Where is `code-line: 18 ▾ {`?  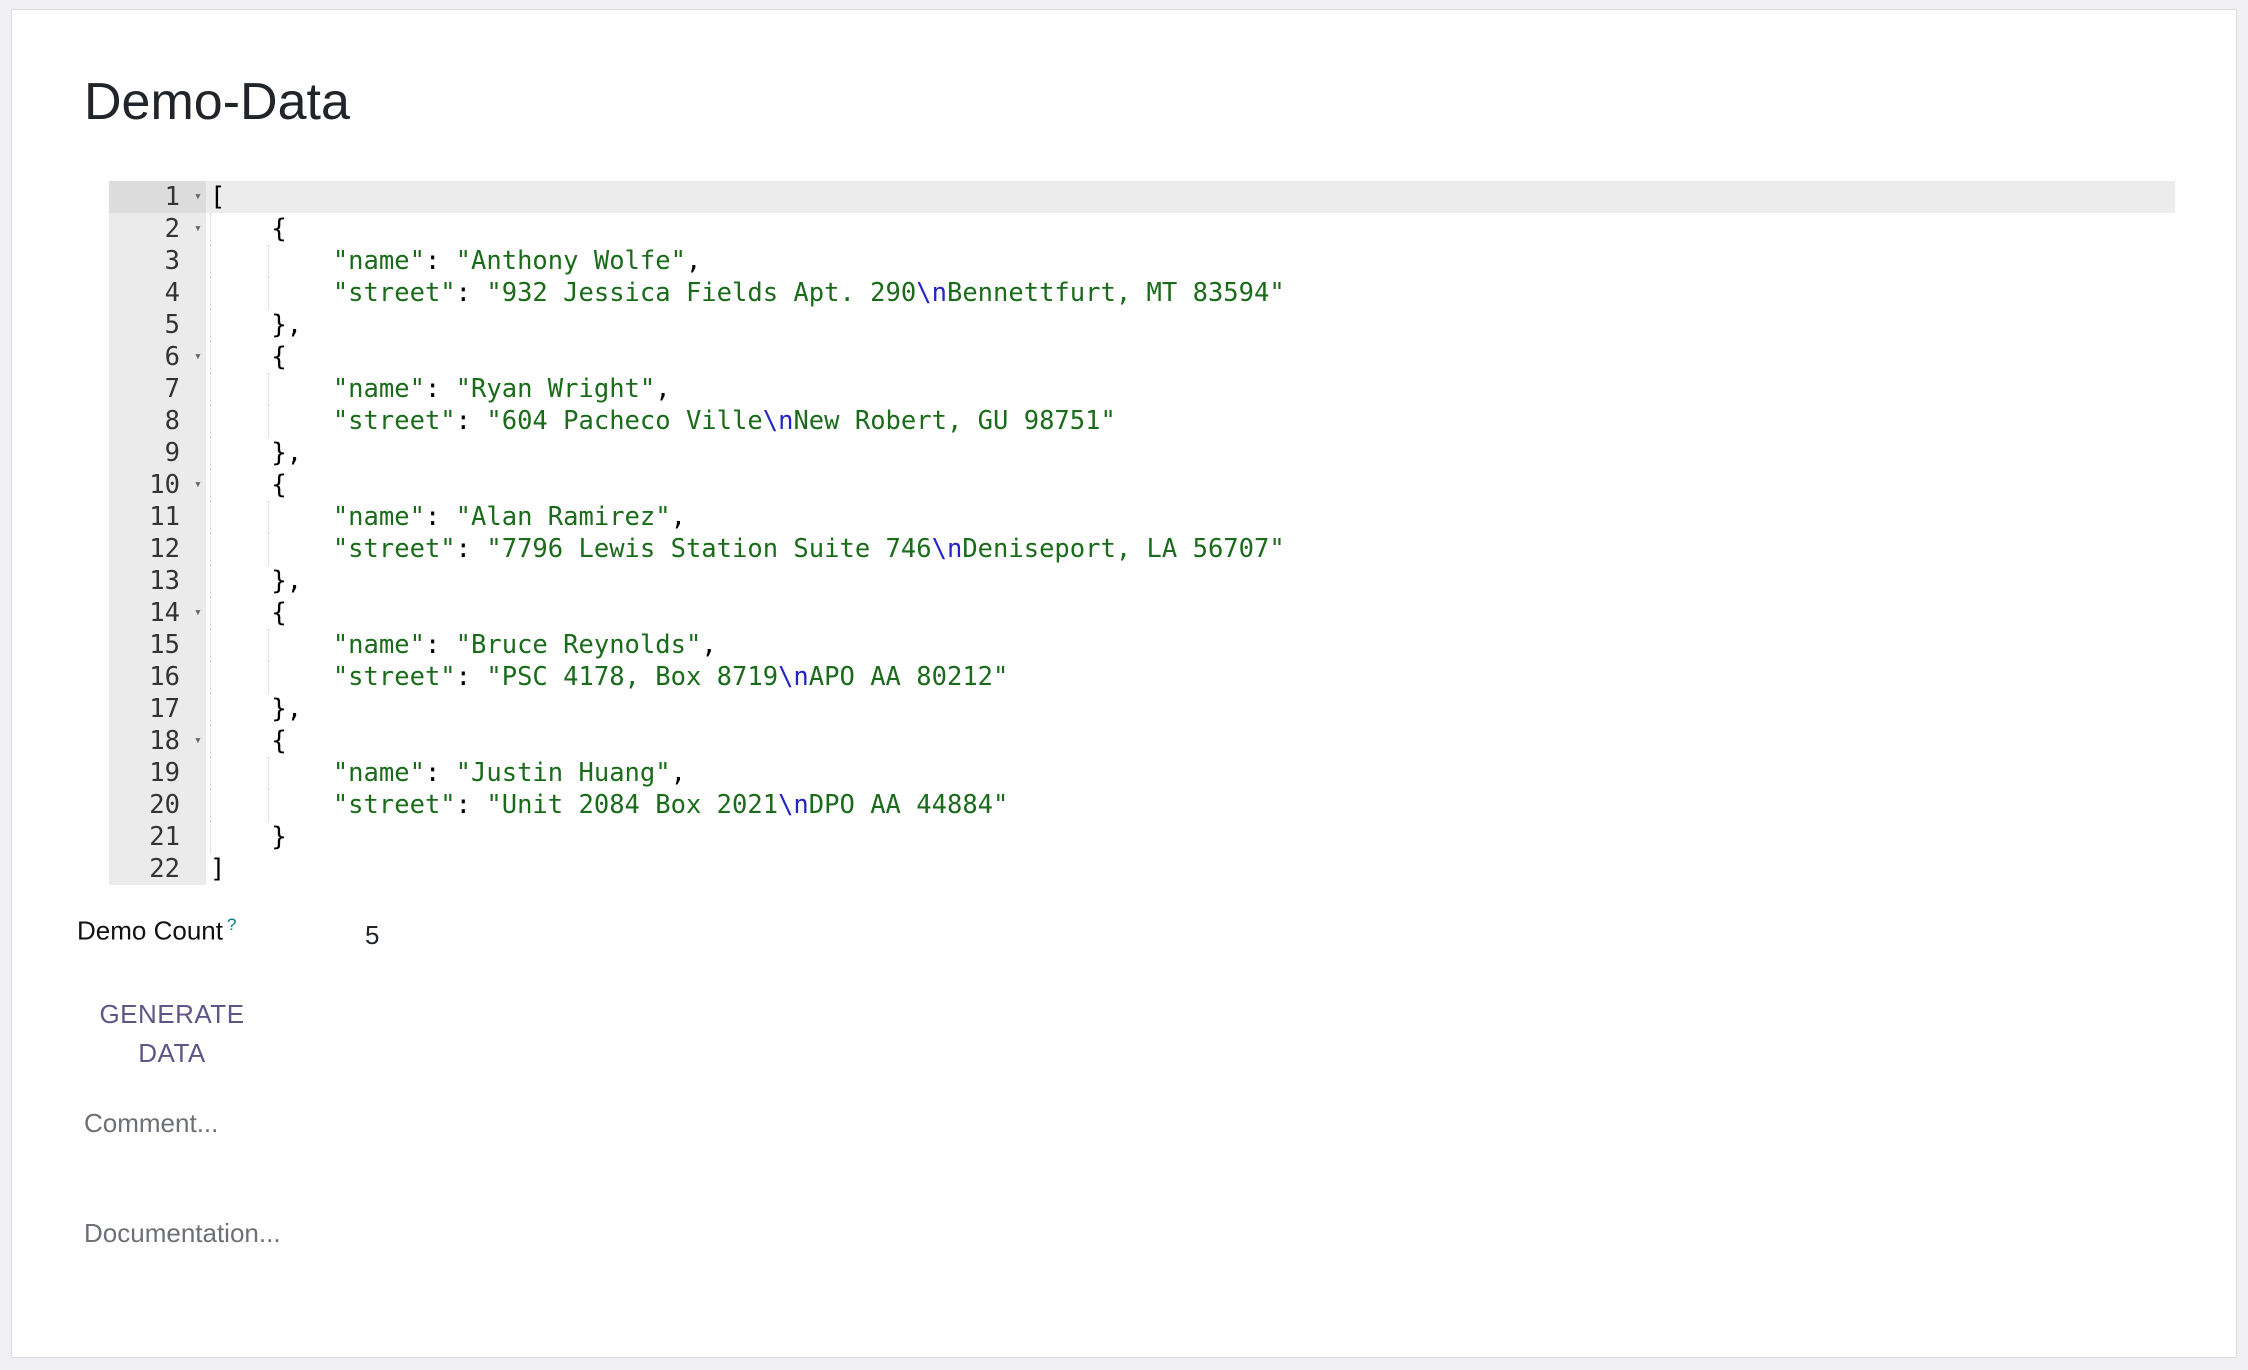 code-line: 18 ▾ { is located at coordinates (1142, 741).